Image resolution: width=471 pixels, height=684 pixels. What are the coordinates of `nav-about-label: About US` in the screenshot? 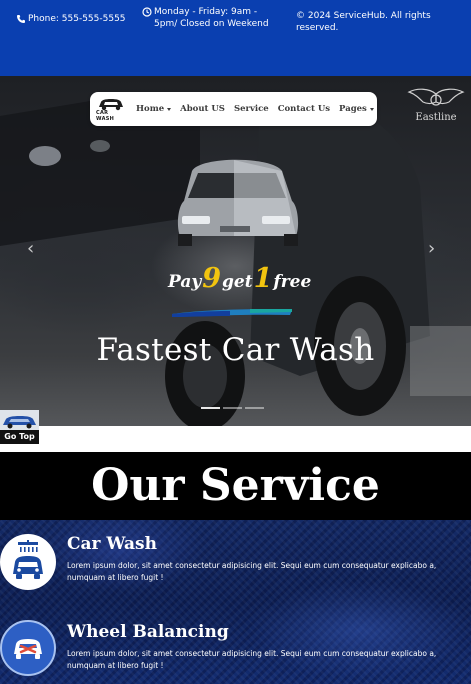 It's located at (202, 109).